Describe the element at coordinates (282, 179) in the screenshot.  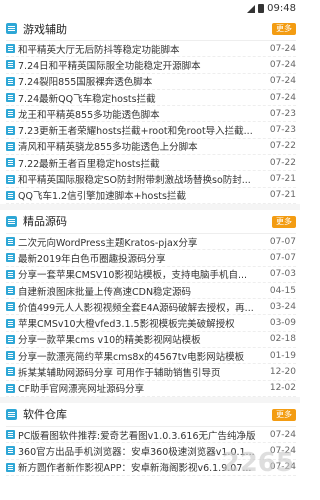
I see `article-date: 07-21` at that location.